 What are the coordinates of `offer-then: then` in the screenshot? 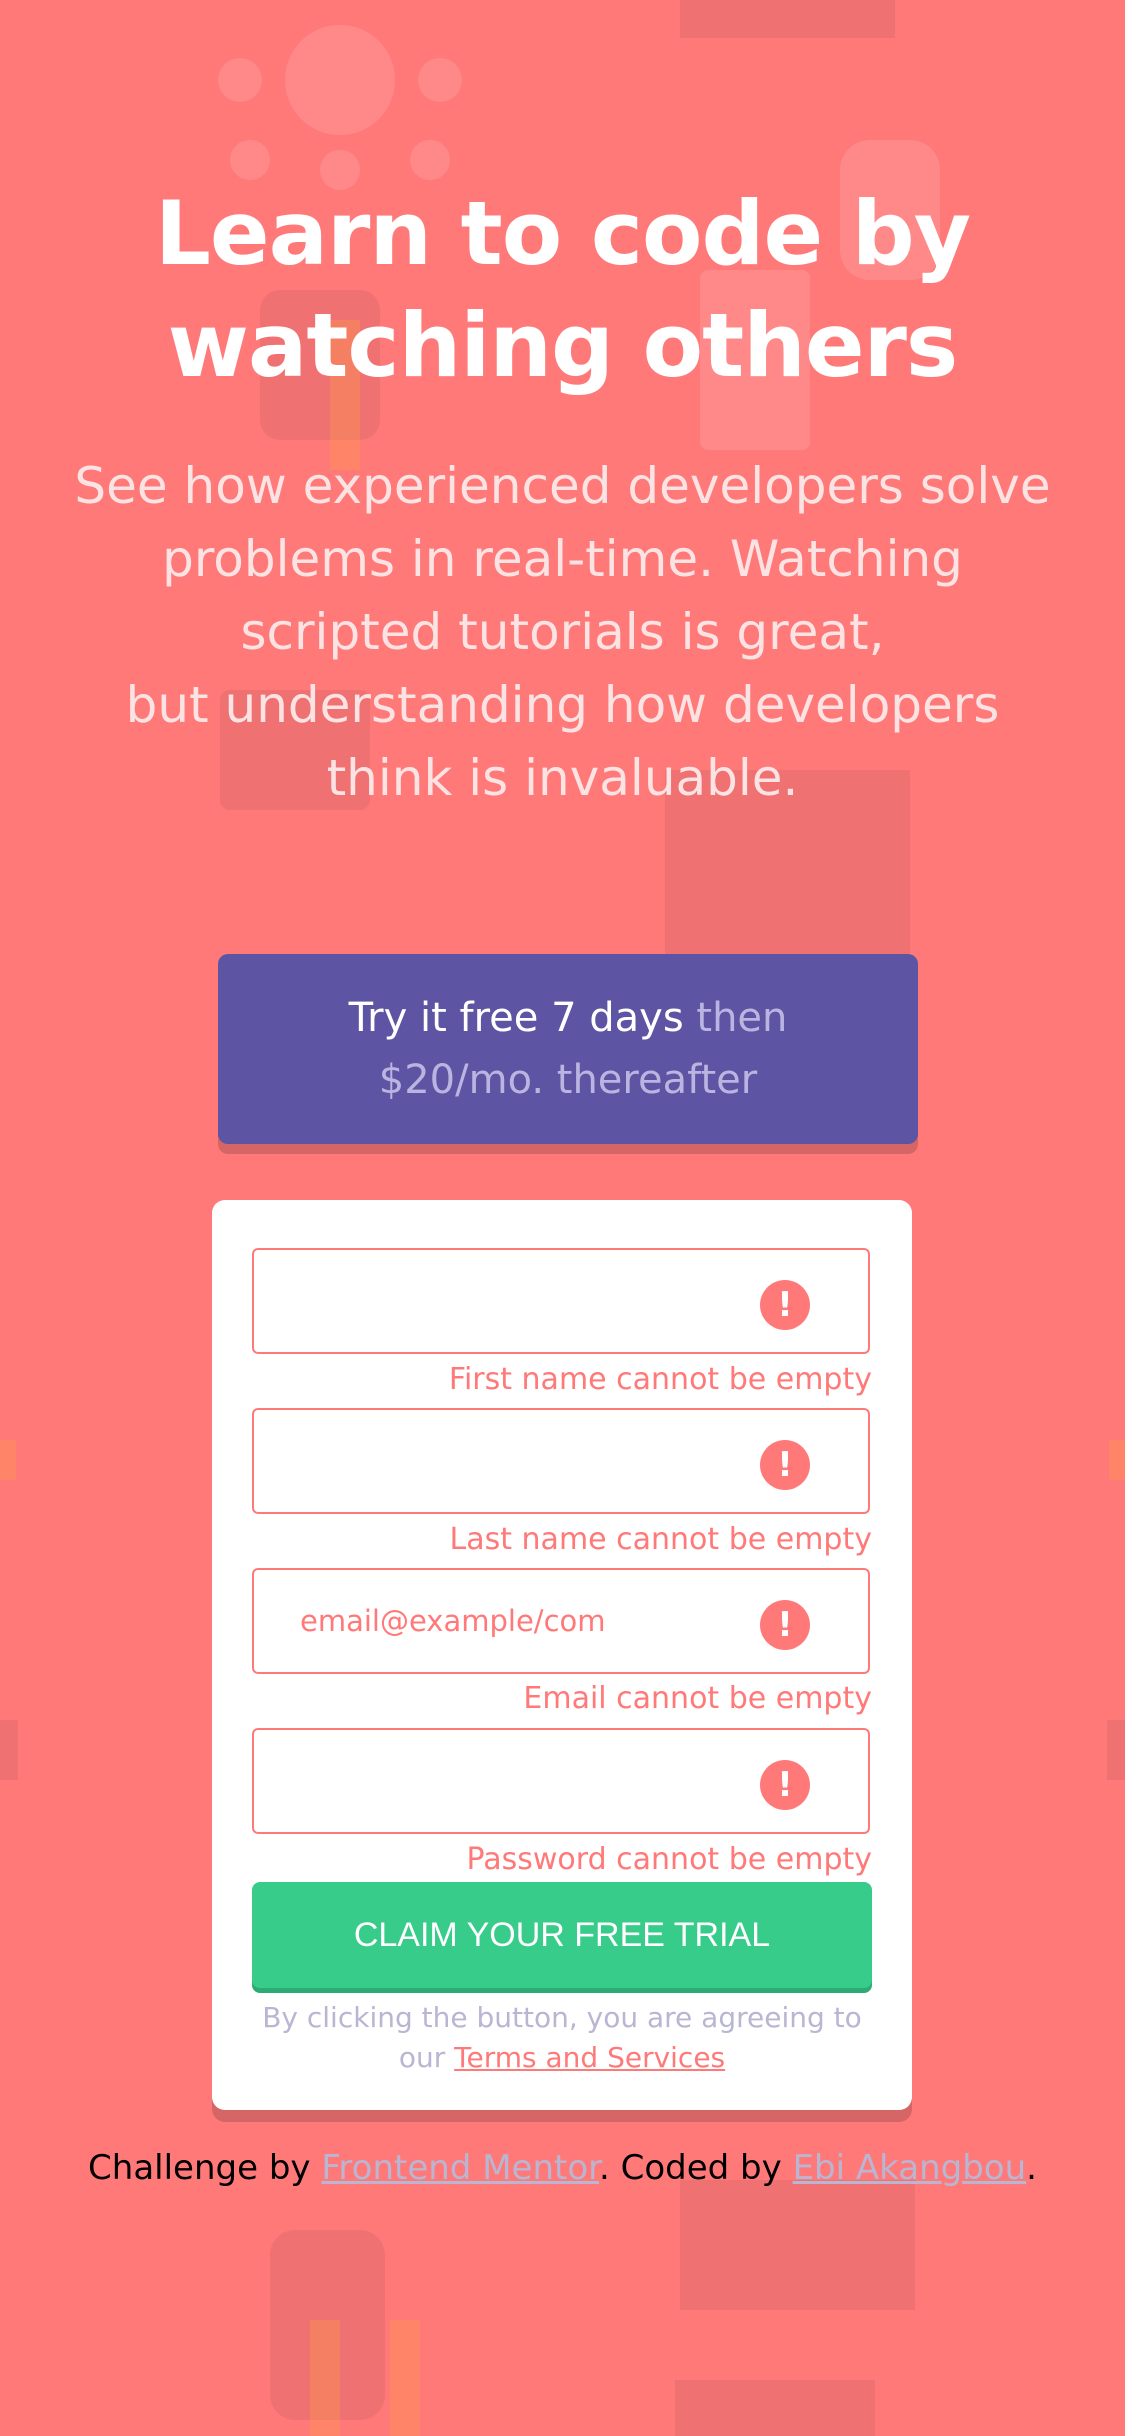 It's located at (735, 1018).